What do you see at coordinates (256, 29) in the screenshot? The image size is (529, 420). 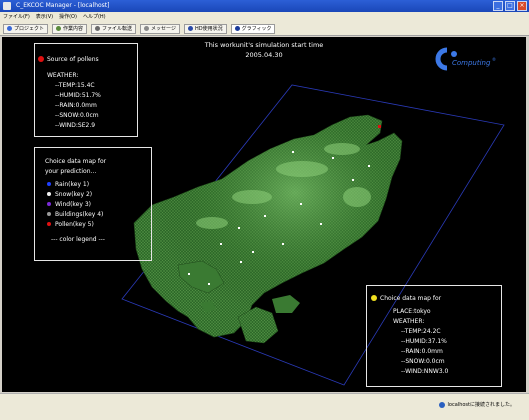 I see `tab-label: グラフィック` at bounding box center [256, 29].